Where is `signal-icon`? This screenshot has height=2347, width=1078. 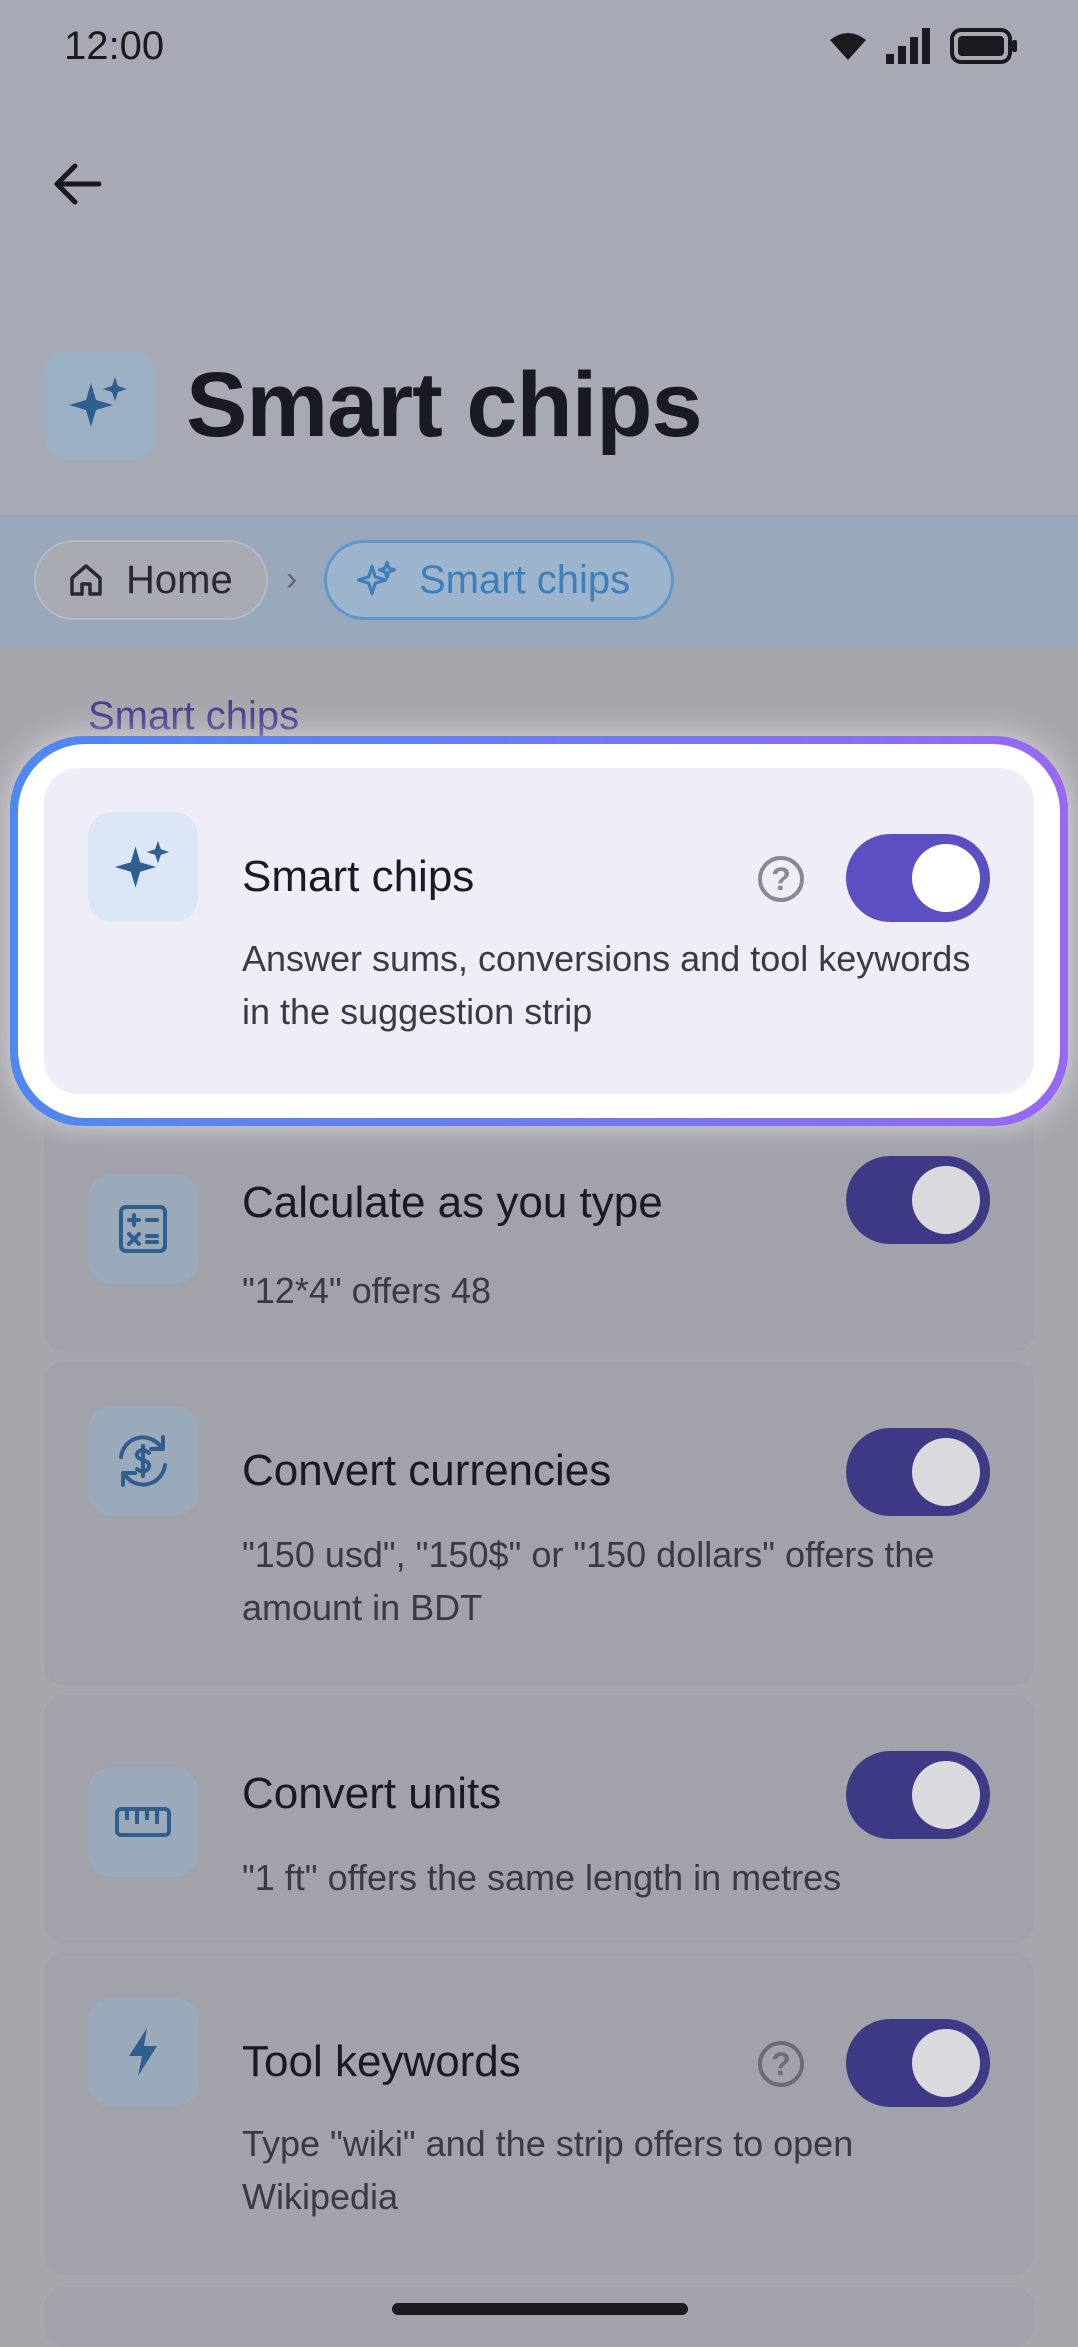
signal-icon is located at coordinates (908, 46).